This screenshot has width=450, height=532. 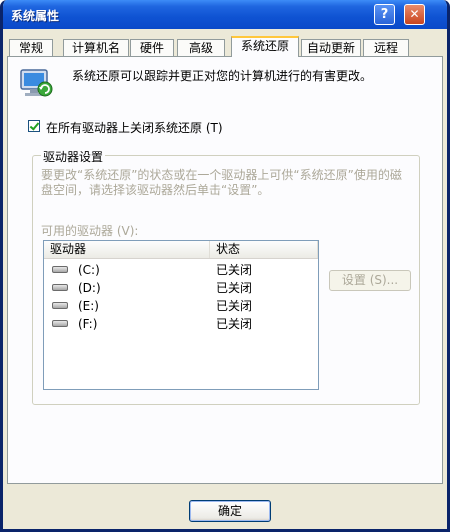 What do you see at coordinates (181, 306) in the screenshot?
I see `drive-row: (E:) 已关闭` at bounding box center [181, 306].